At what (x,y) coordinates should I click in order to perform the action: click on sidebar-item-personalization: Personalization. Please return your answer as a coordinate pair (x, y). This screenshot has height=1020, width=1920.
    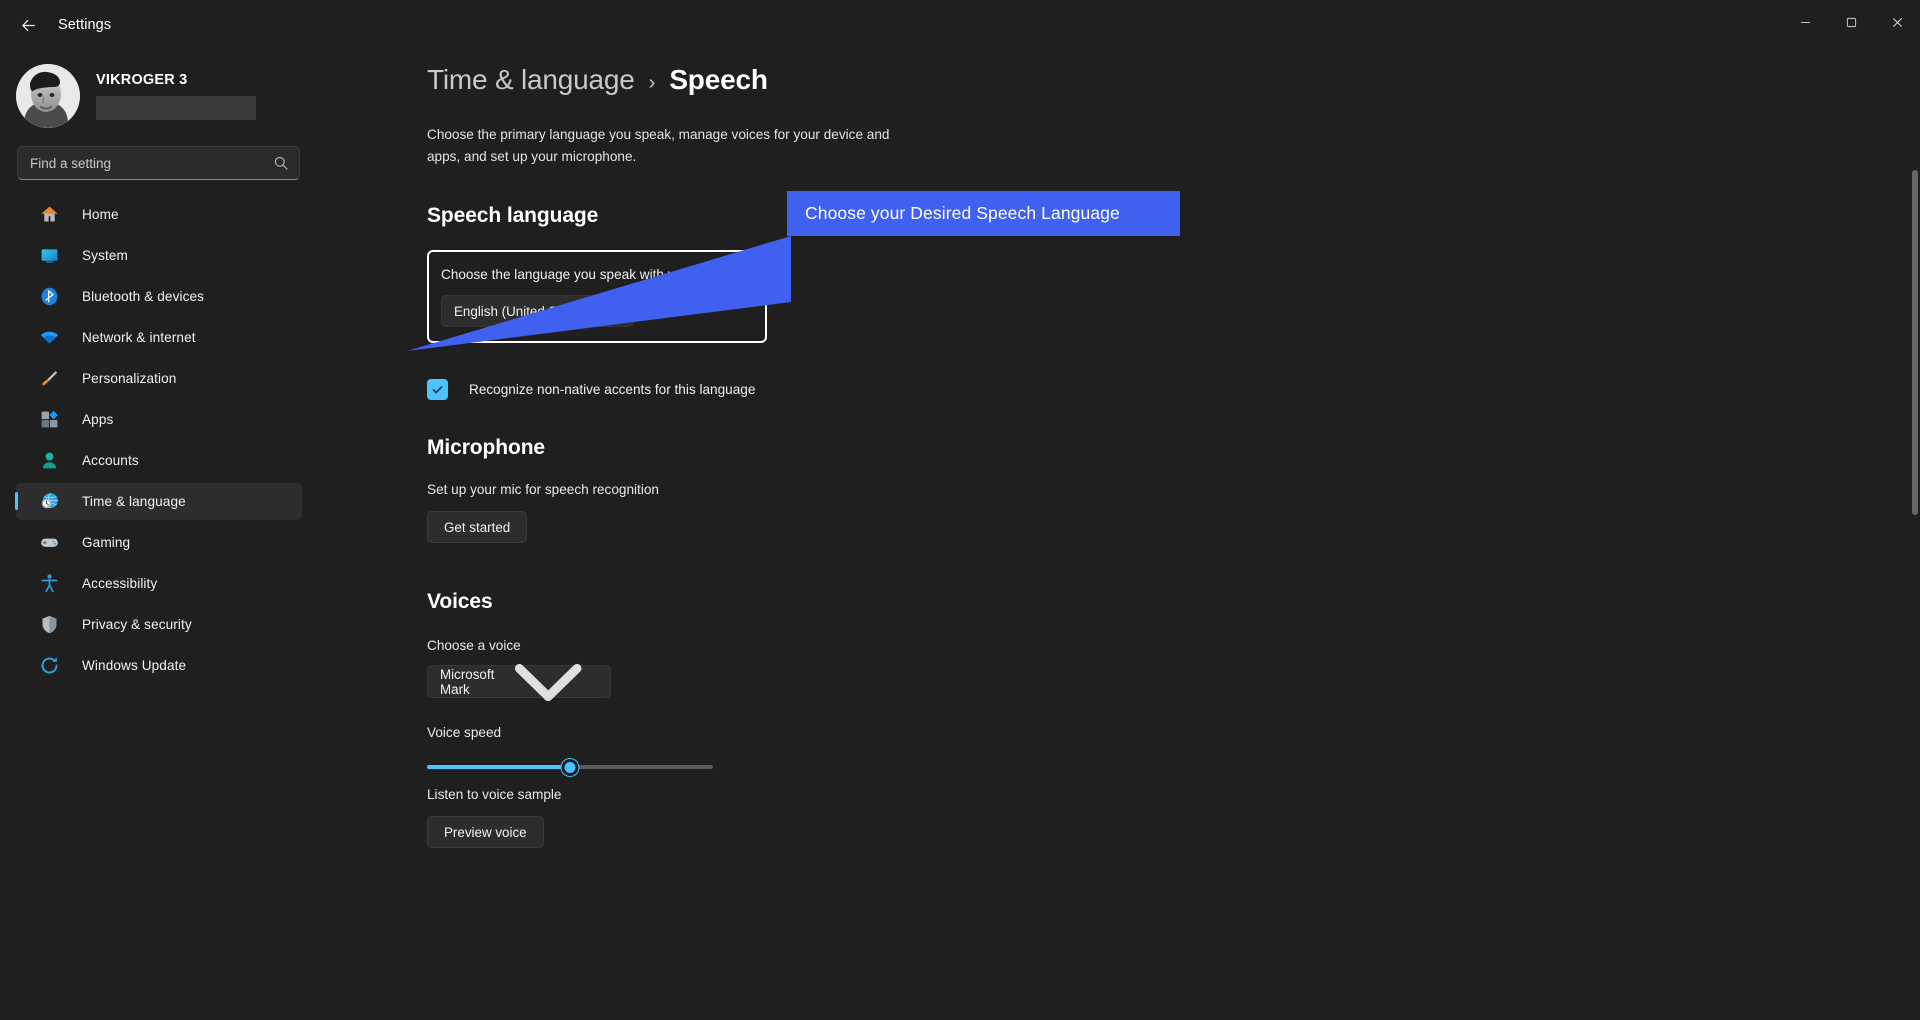
    Looking at the image, I should click on (159, 378).